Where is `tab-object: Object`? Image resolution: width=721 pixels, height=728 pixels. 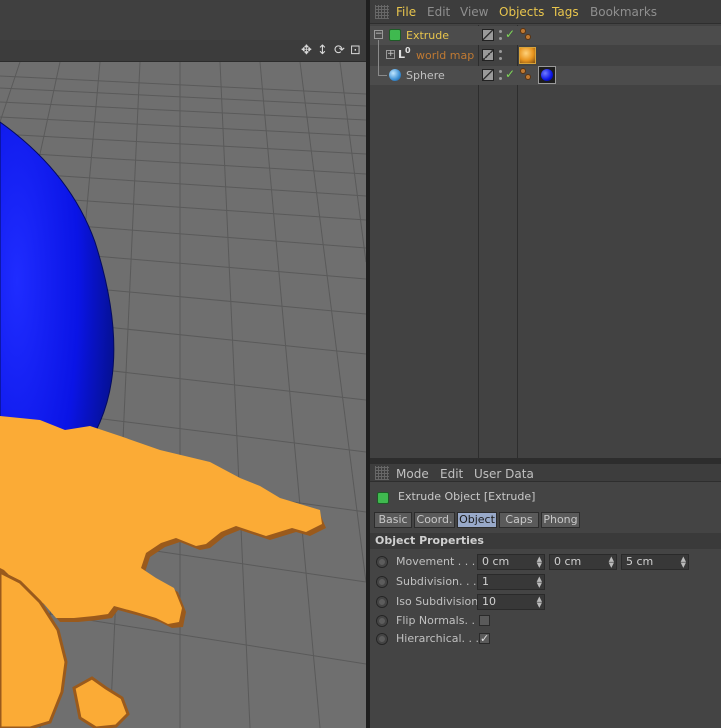
tab-object: Object is located at coordinates (477, 520).